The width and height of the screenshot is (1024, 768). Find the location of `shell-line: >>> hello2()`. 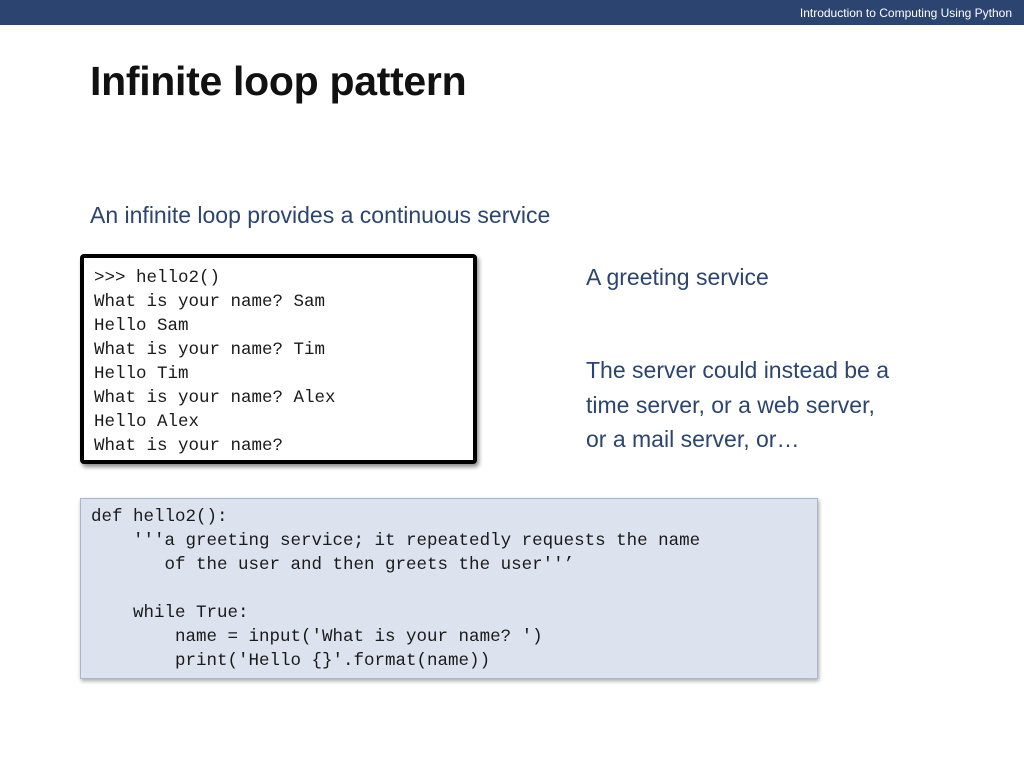

shell-line: >>> hello2() is located at coordinates (157, 278).